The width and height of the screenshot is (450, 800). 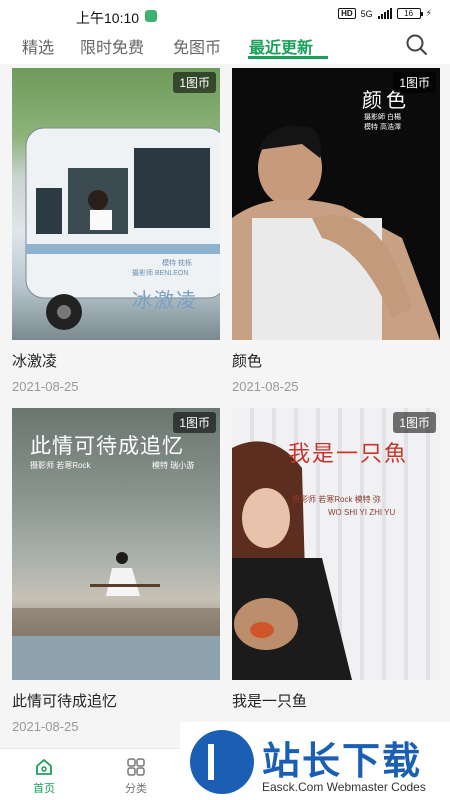 I want to click on status-time: 上午10:10, so click(x=108, y=18).